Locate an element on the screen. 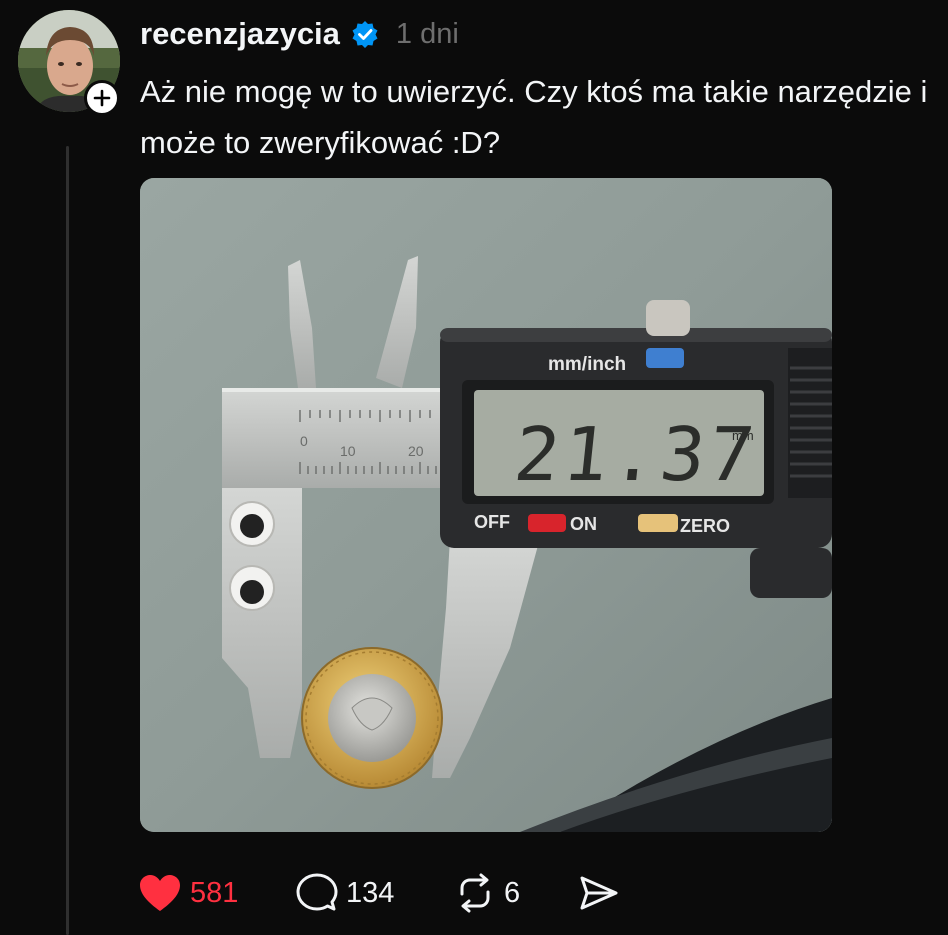  verified-icon is located at coordinates (365, 34).